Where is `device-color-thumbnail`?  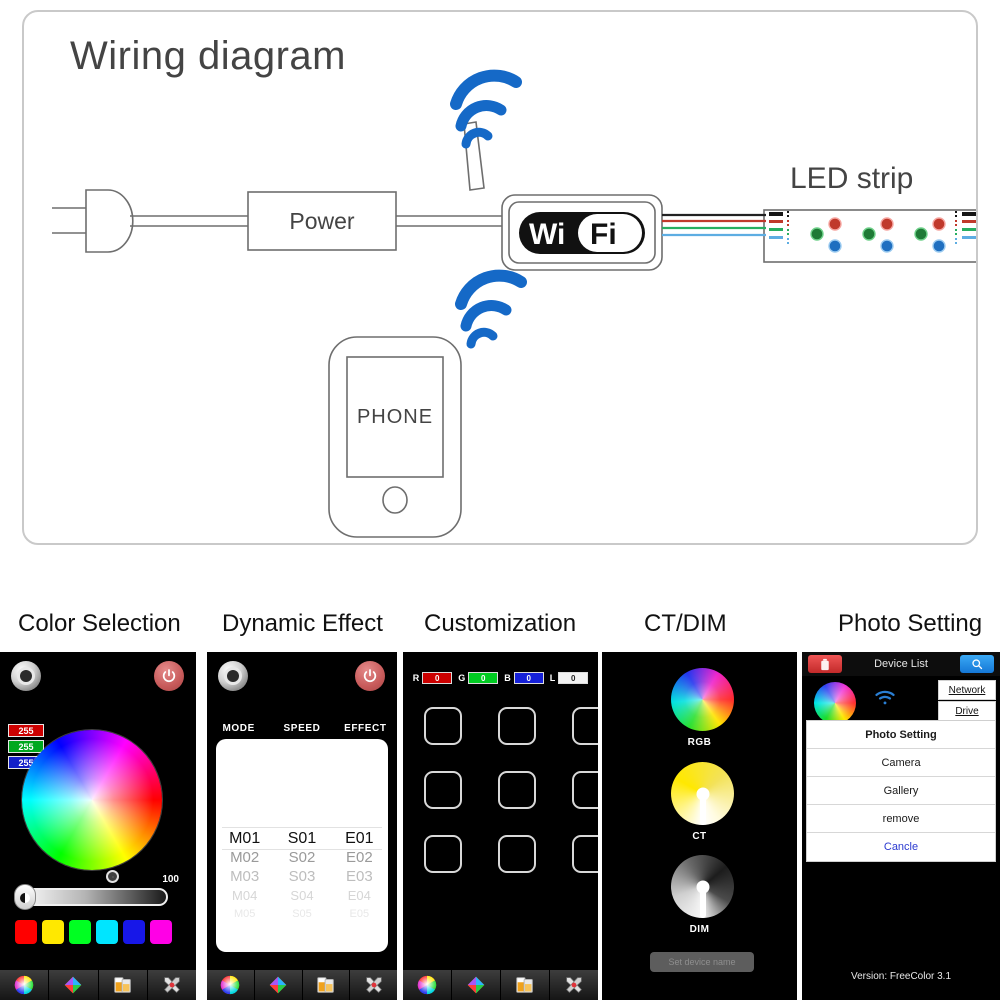
device-color-thumbnail is located at coordinates (835, 703).